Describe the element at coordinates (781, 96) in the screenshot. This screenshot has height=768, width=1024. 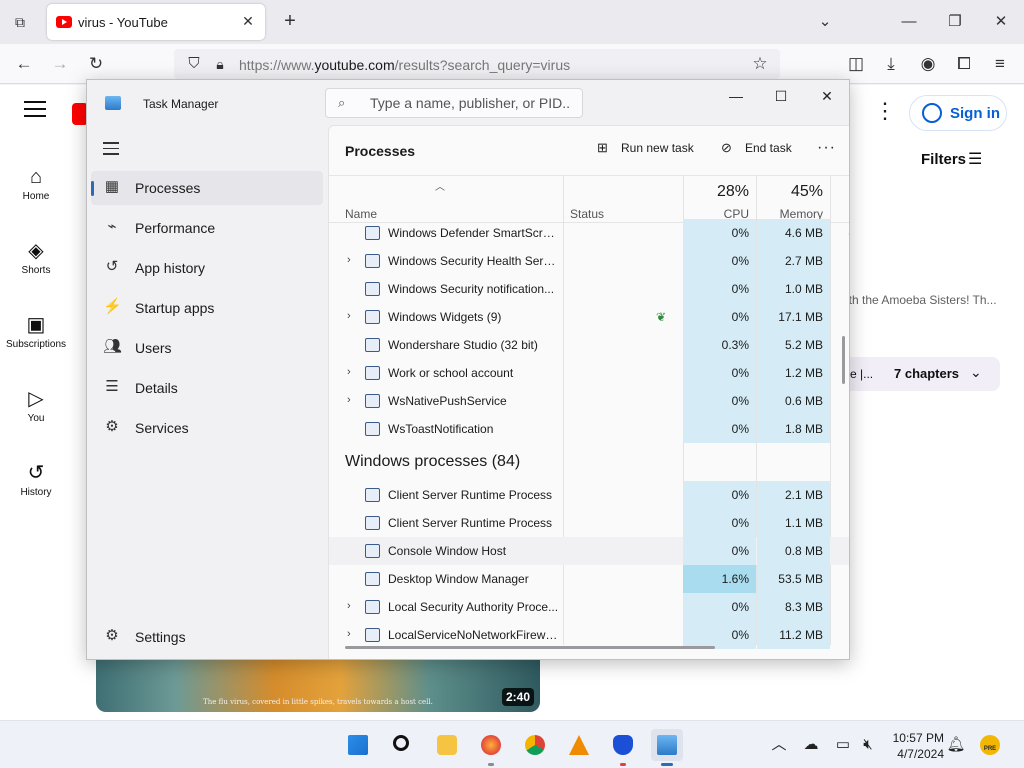
I see `maximize-button: ☐` at that location.